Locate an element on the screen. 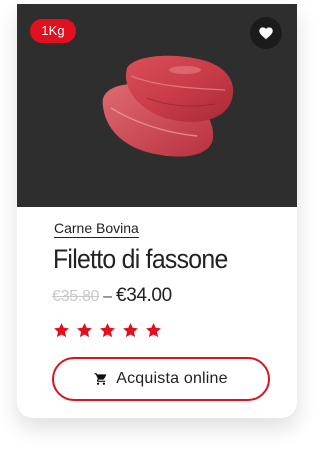 The height and width of the screenshot is (449, 320). price-row: €35.80 – €34.00 is located at coordinates (112, 296).